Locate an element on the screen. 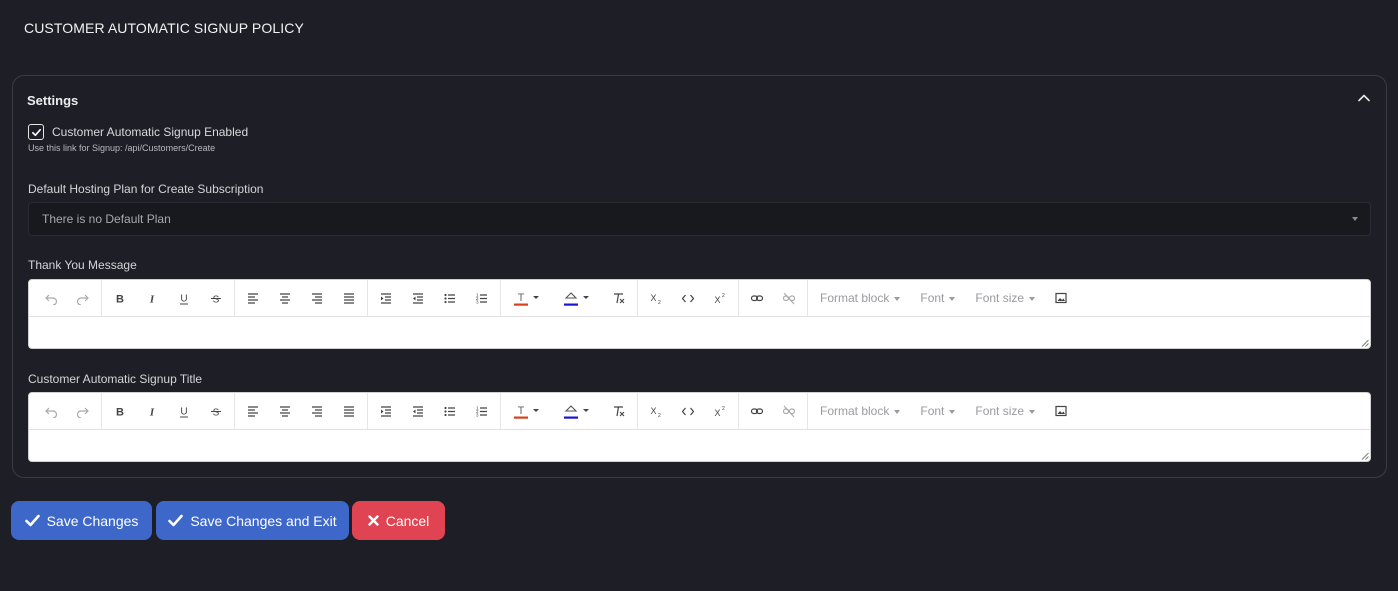 The image size is (1398, 591). signup-enabled-label: Customer Automatic Signup Enabled is located at coordinates (150, 132).